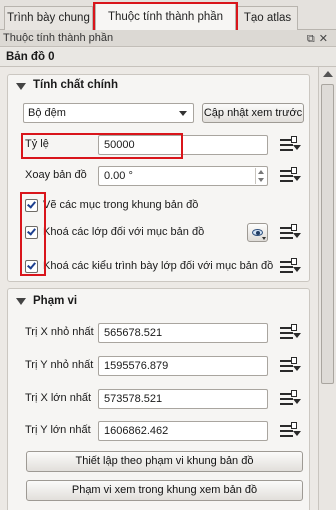 This screenshot has width=336, height=510. Describe the element at coordinates (118, 176) in the screenshot. I see `rotation-value: 0.00 °` at that location.